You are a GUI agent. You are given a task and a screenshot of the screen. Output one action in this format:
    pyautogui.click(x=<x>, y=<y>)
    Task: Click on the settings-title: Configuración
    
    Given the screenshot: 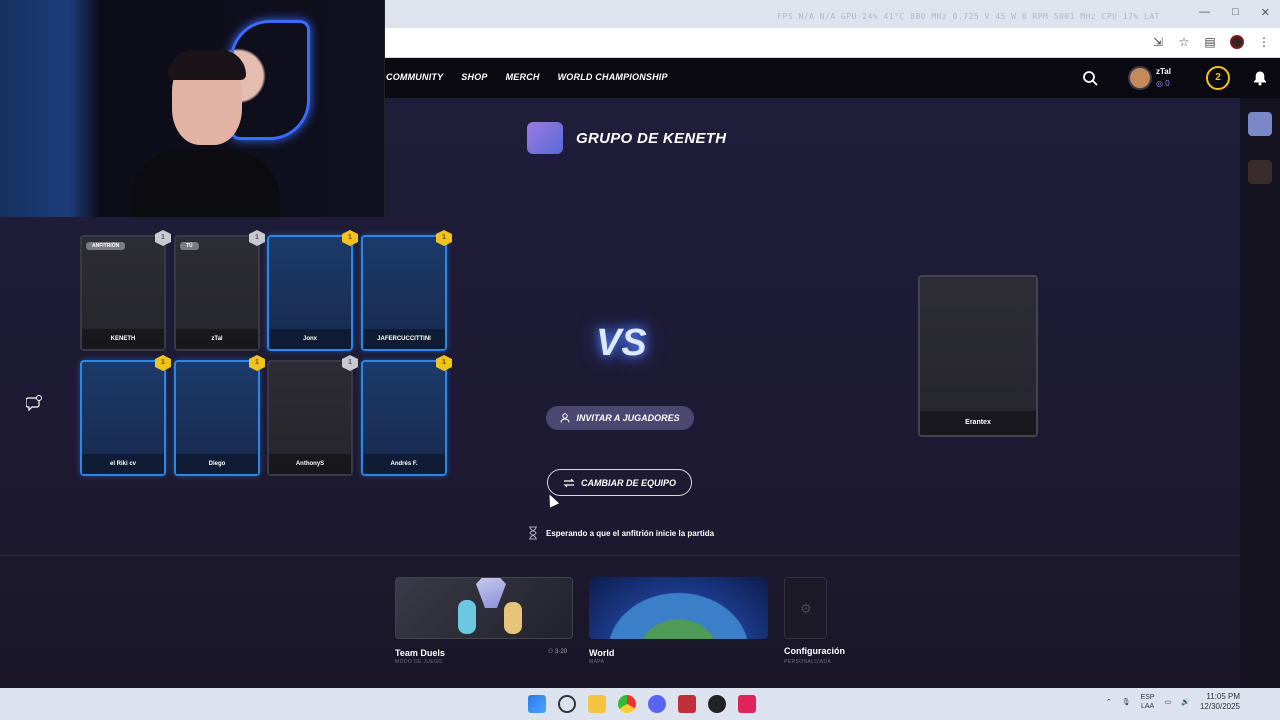 What is the action you would take?
    pyautogui.click(x=814, y=651)
    